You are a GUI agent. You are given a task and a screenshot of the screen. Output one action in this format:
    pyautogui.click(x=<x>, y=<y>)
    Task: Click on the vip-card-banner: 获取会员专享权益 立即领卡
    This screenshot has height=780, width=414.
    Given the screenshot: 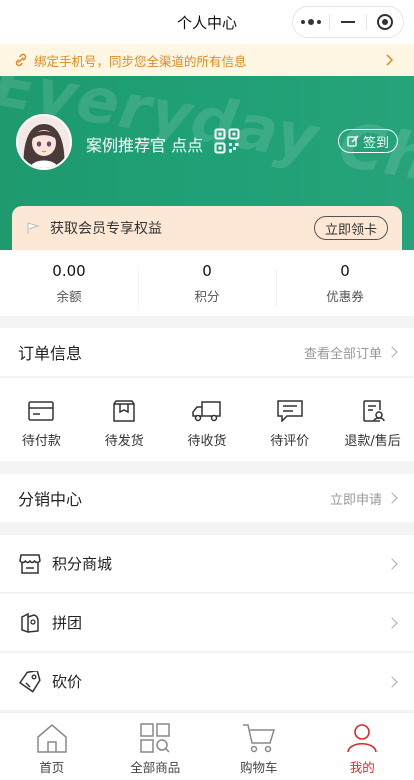 What is the action you would take?
    pyautogui.click(x=207, y=228)
    